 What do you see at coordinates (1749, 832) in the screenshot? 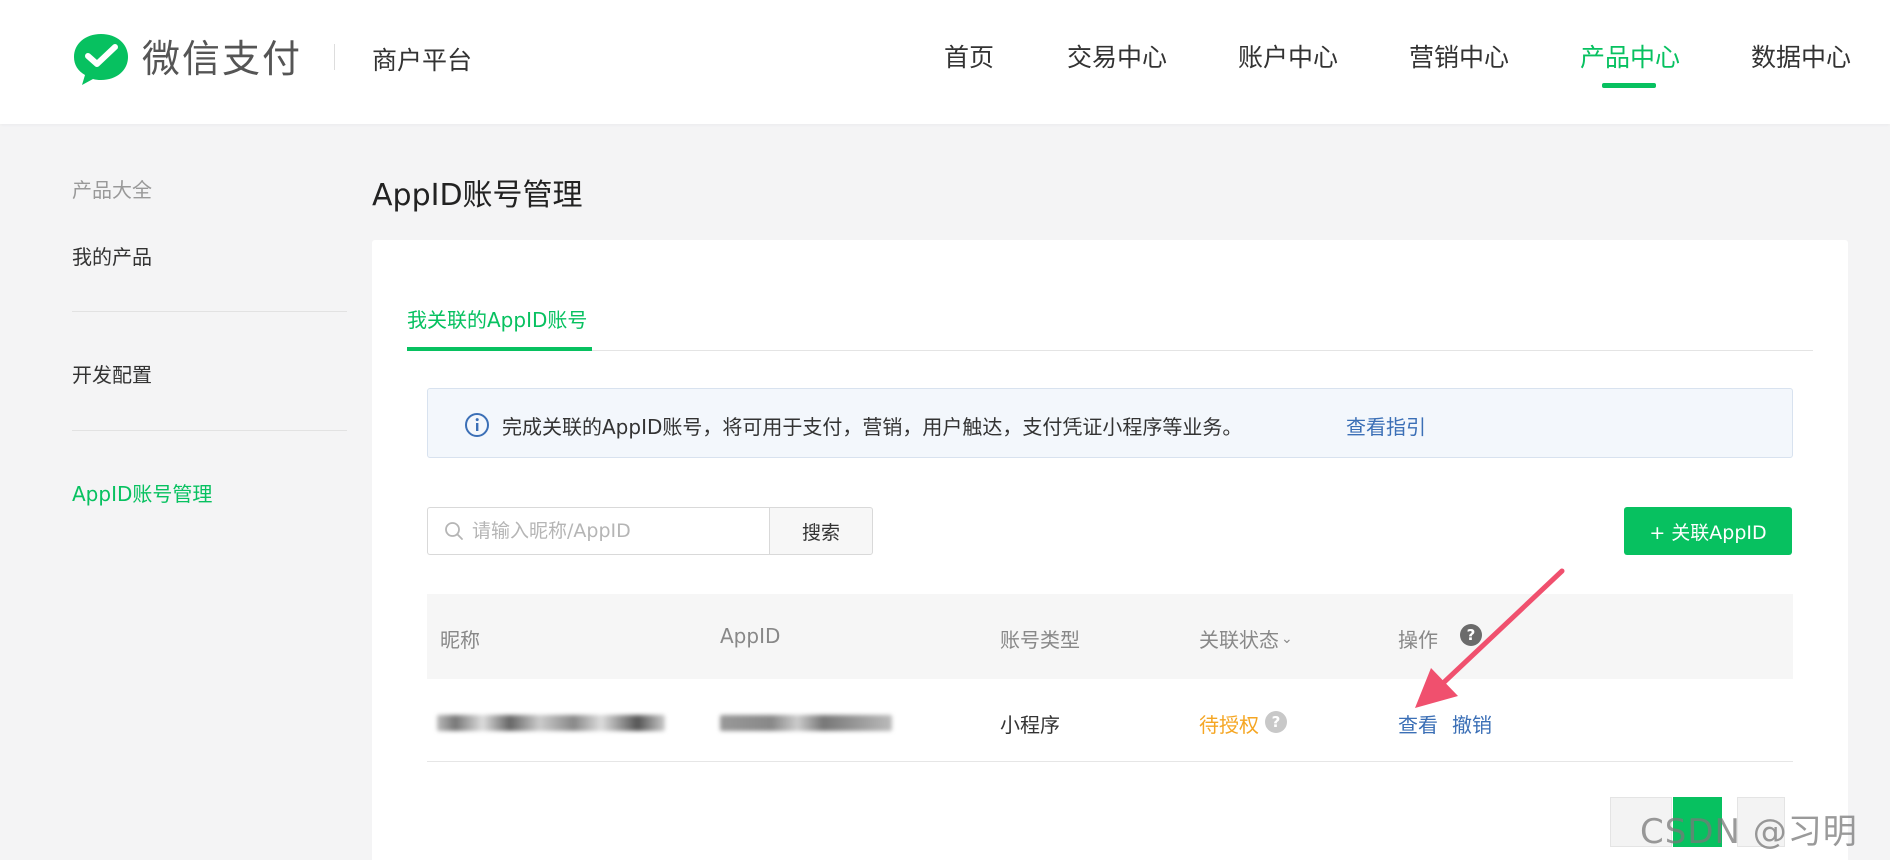
I see `watermark: CSDN @习明然` at bounding box center [1749, 832].